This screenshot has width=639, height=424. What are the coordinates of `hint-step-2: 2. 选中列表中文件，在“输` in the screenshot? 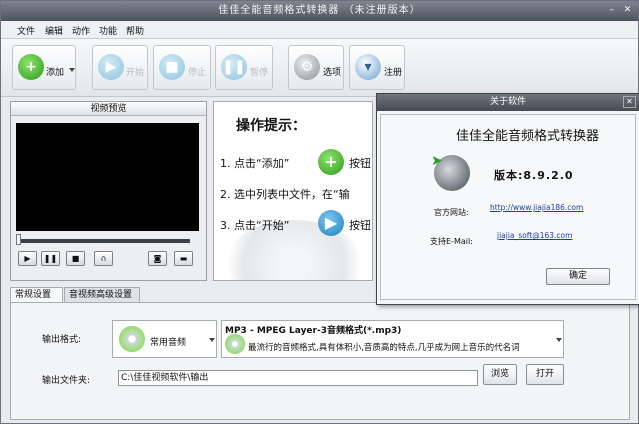 It's located at (285, 194).